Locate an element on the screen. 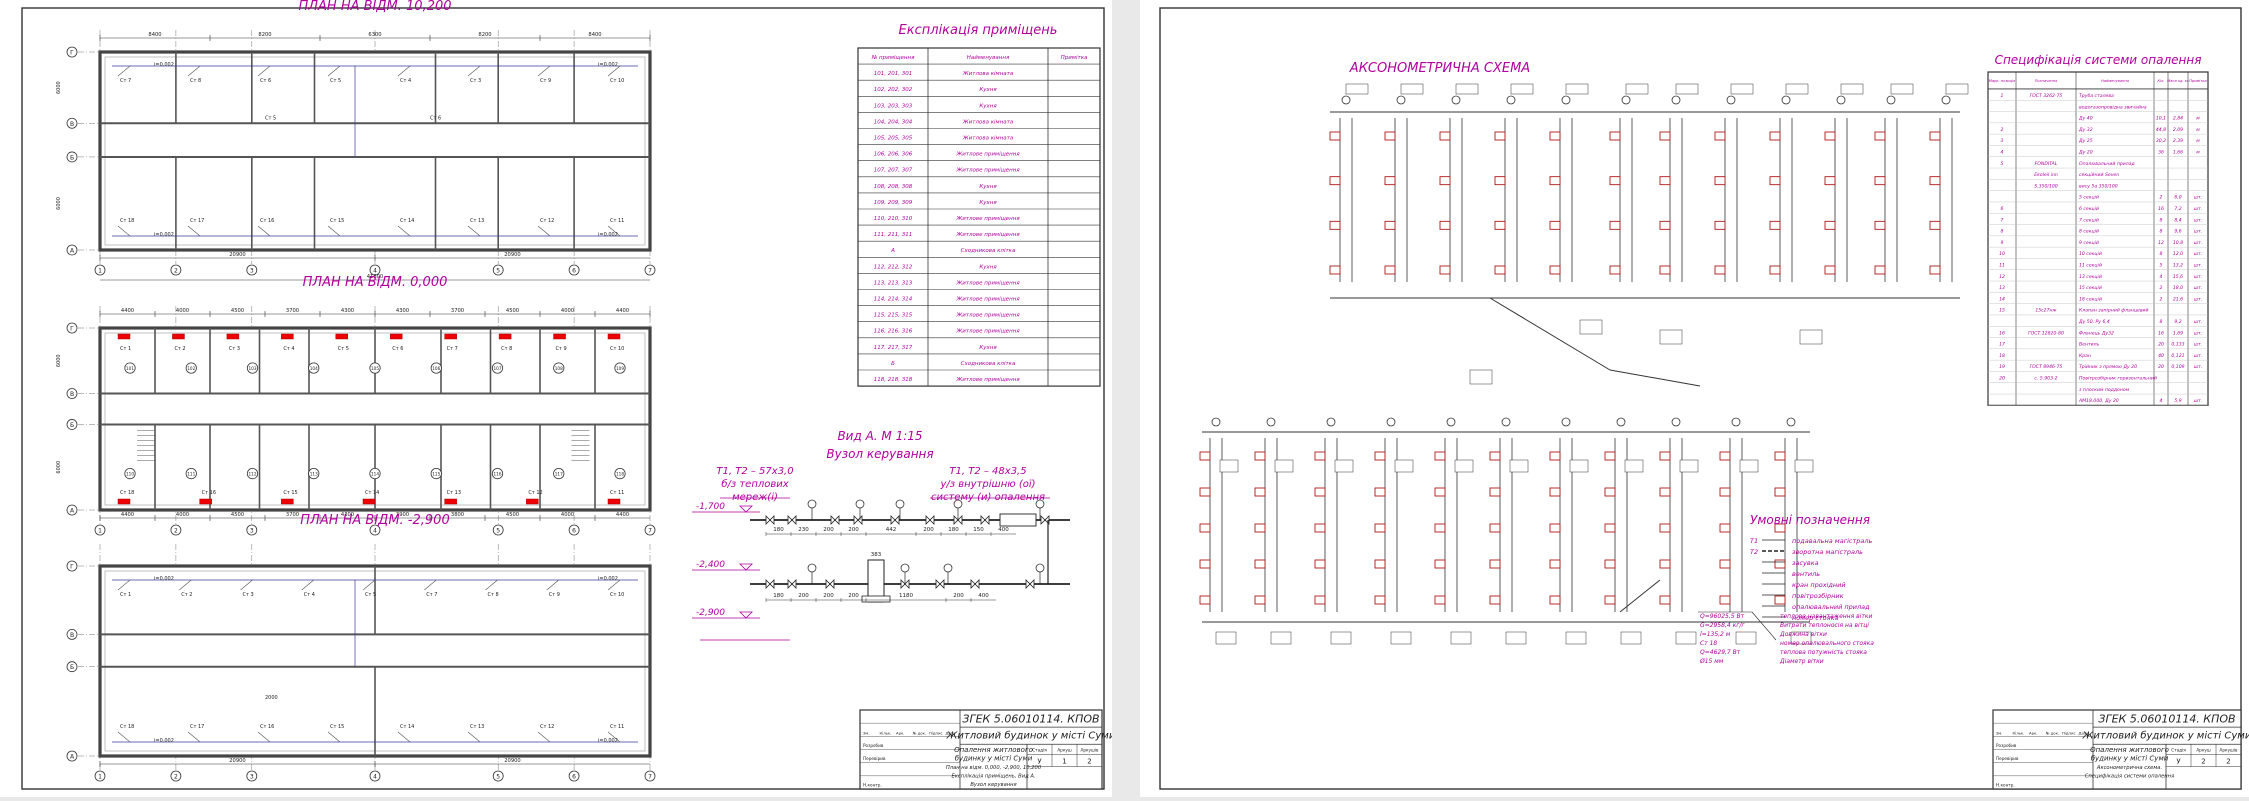 The image size is (2249, 801). dimension-value: 2000 is located at coordinates (271, 698).